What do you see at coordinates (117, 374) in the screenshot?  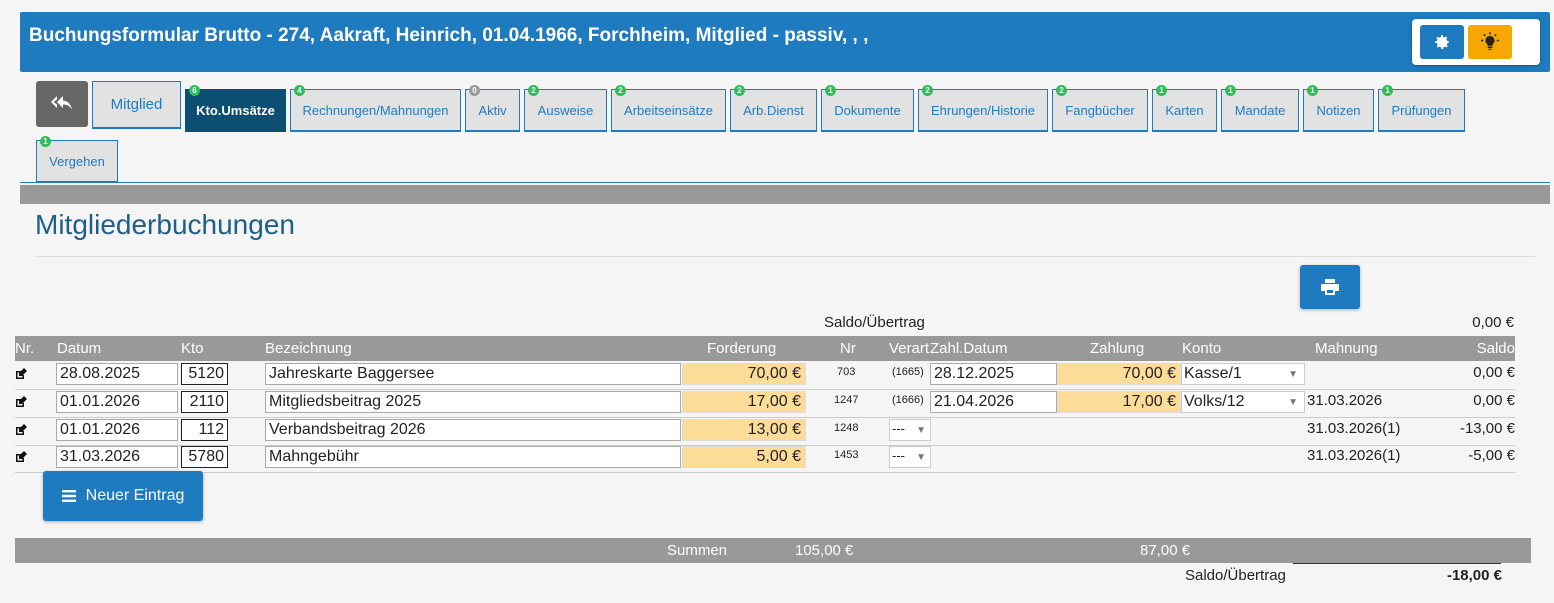 I see `date-input: 28.08.2025` at bounding box center [117, 374].